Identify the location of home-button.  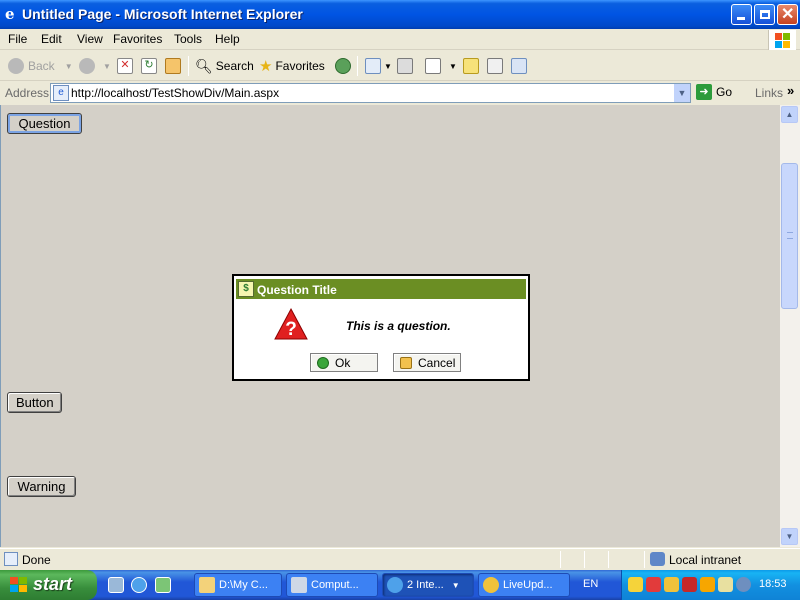
(173, 66).